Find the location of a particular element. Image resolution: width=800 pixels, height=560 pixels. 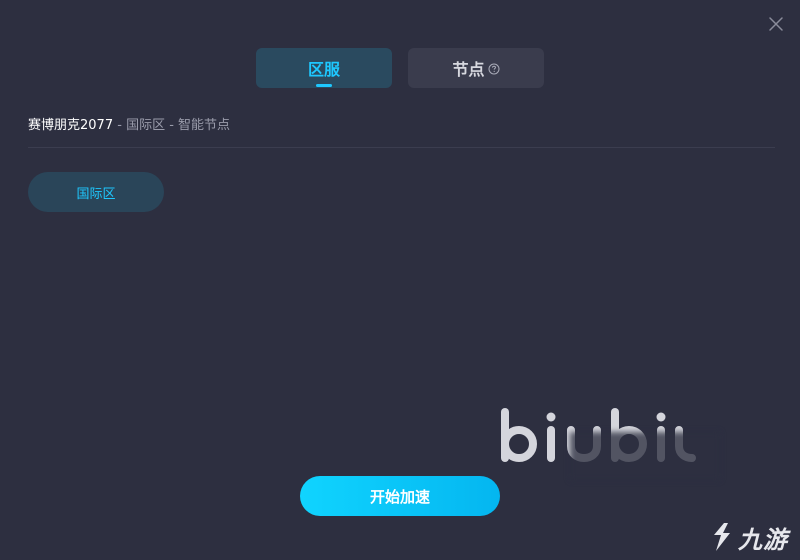

region-option-international: 国际区 is located at coordinates (96, 192).